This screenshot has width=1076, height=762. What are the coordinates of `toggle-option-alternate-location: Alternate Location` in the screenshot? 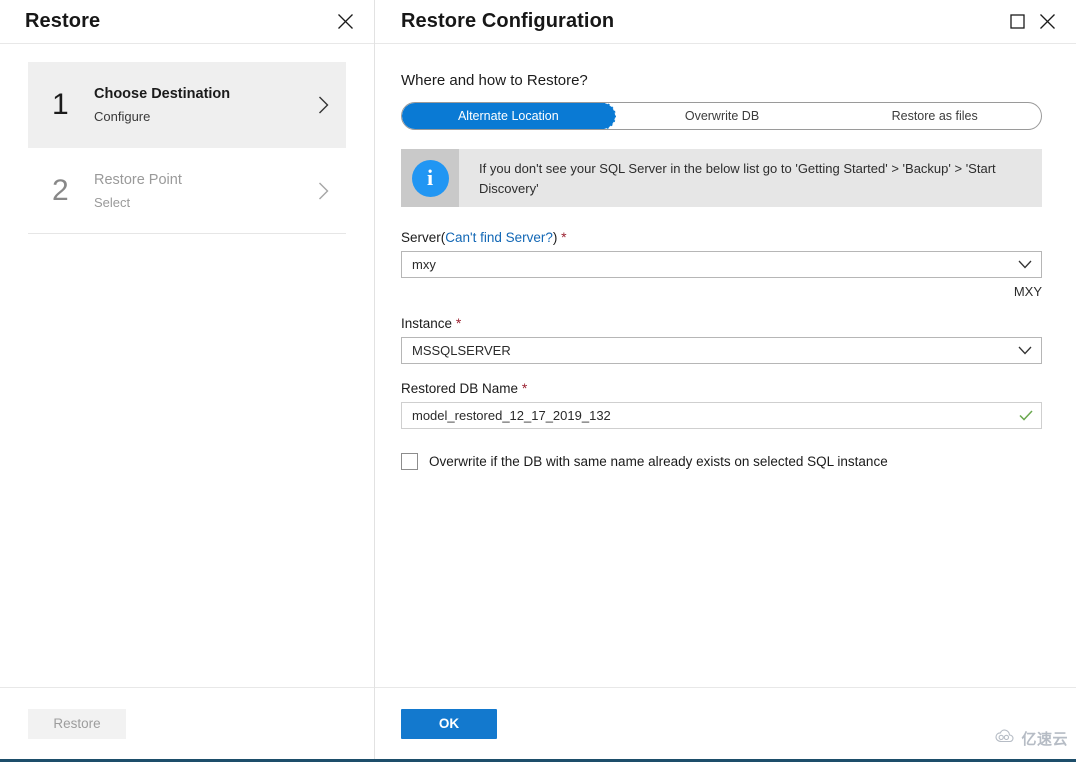 It's located at (509, 116).